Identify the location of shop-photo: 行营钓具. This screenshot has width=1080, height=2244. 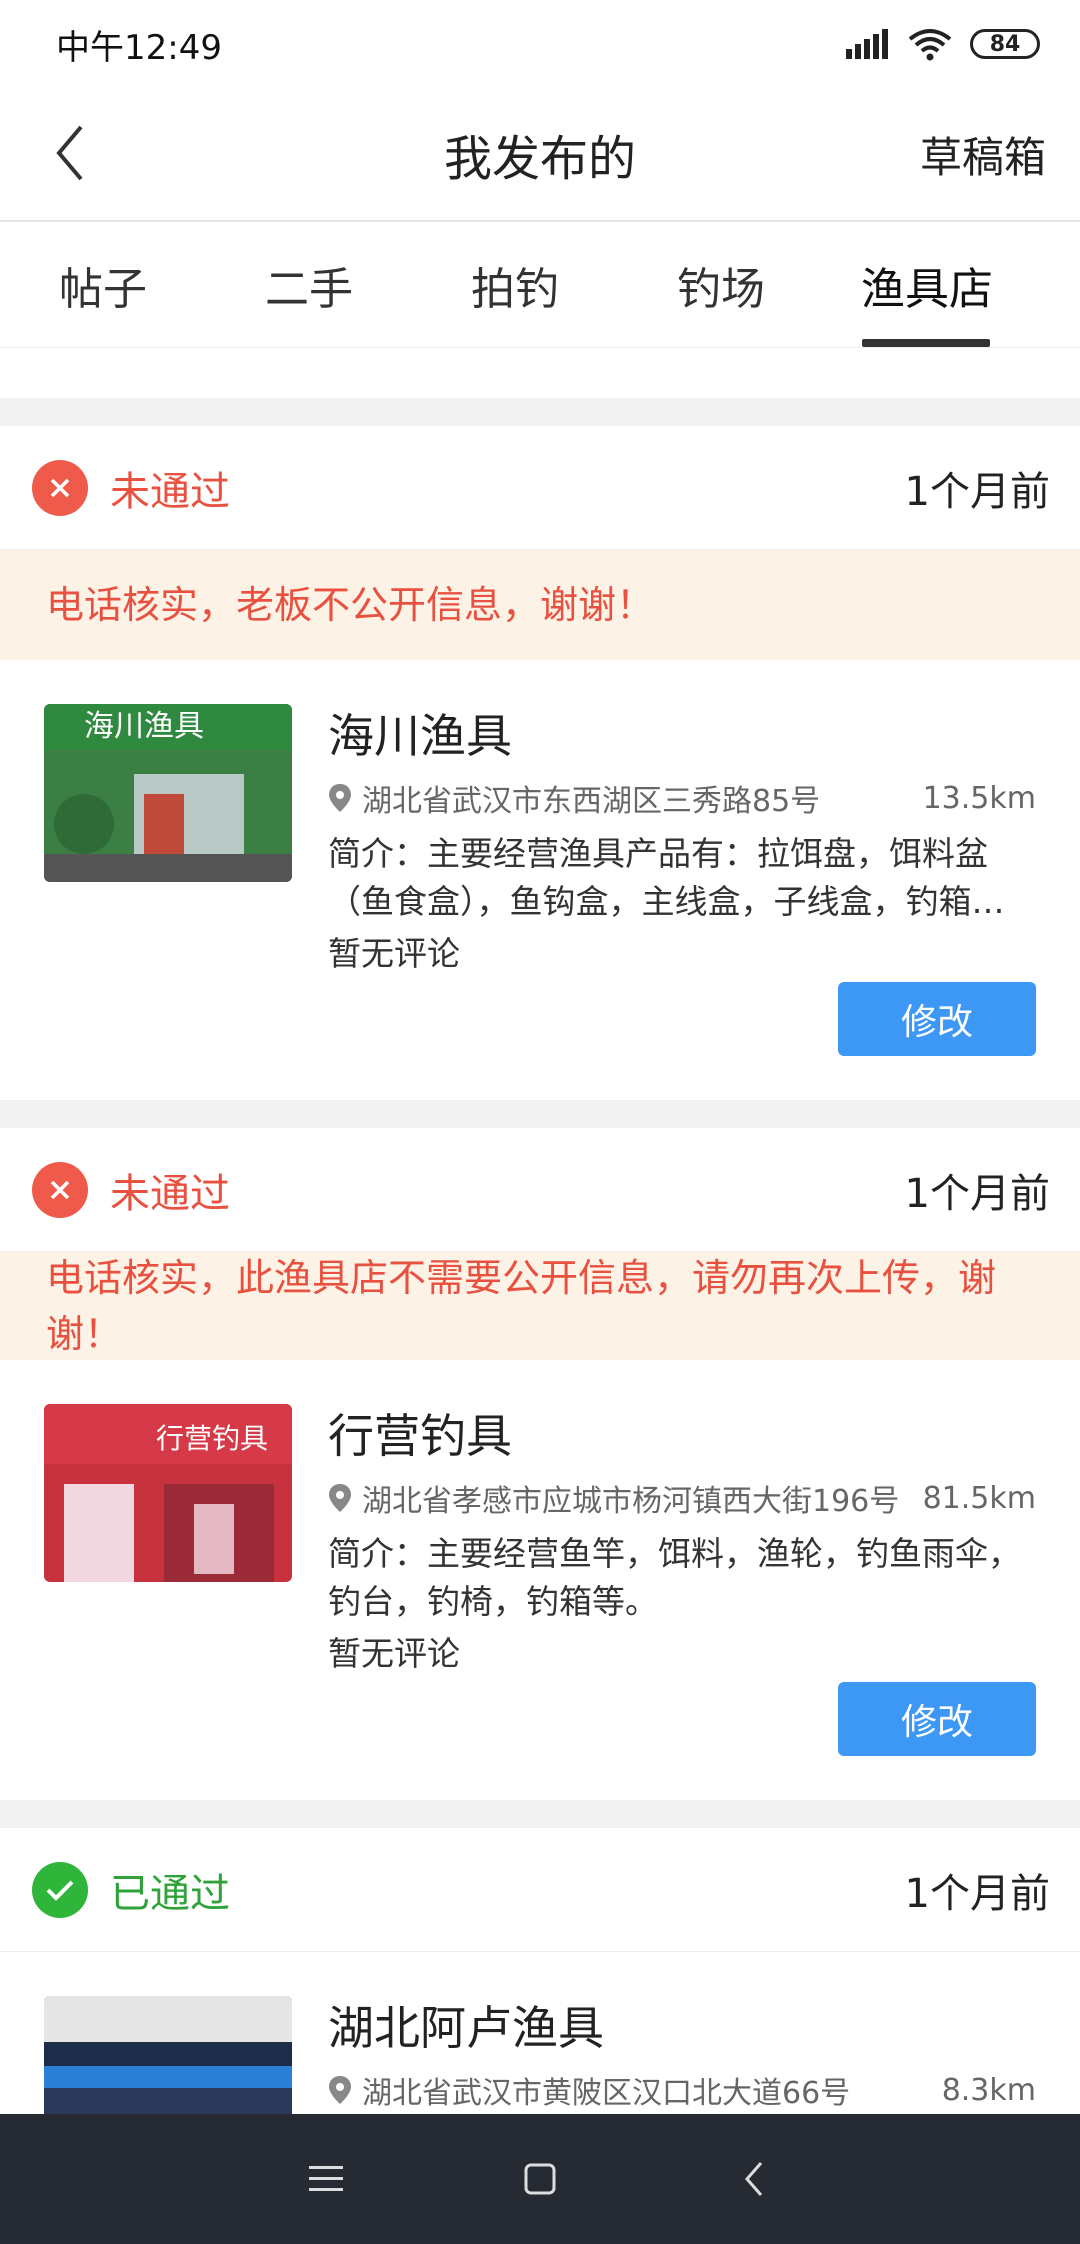
(168, 1493).